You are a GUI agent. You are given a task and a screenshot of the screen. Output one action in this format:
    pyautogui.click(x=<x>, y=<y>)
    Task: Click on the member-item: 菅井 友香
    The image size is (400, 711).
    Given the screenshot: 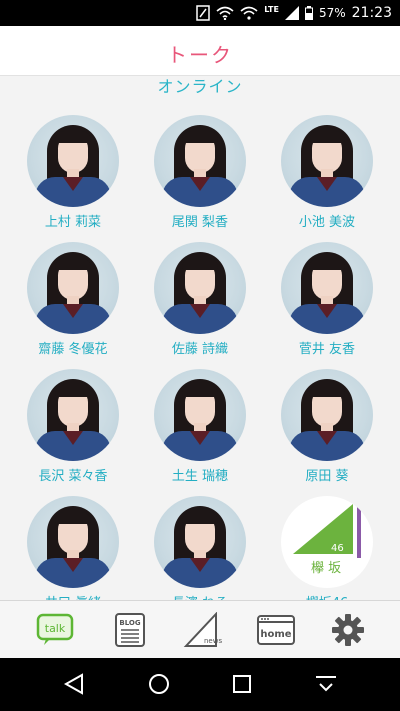 What is the action you would take?
    pyautogui.click(x=327, y=299)
    